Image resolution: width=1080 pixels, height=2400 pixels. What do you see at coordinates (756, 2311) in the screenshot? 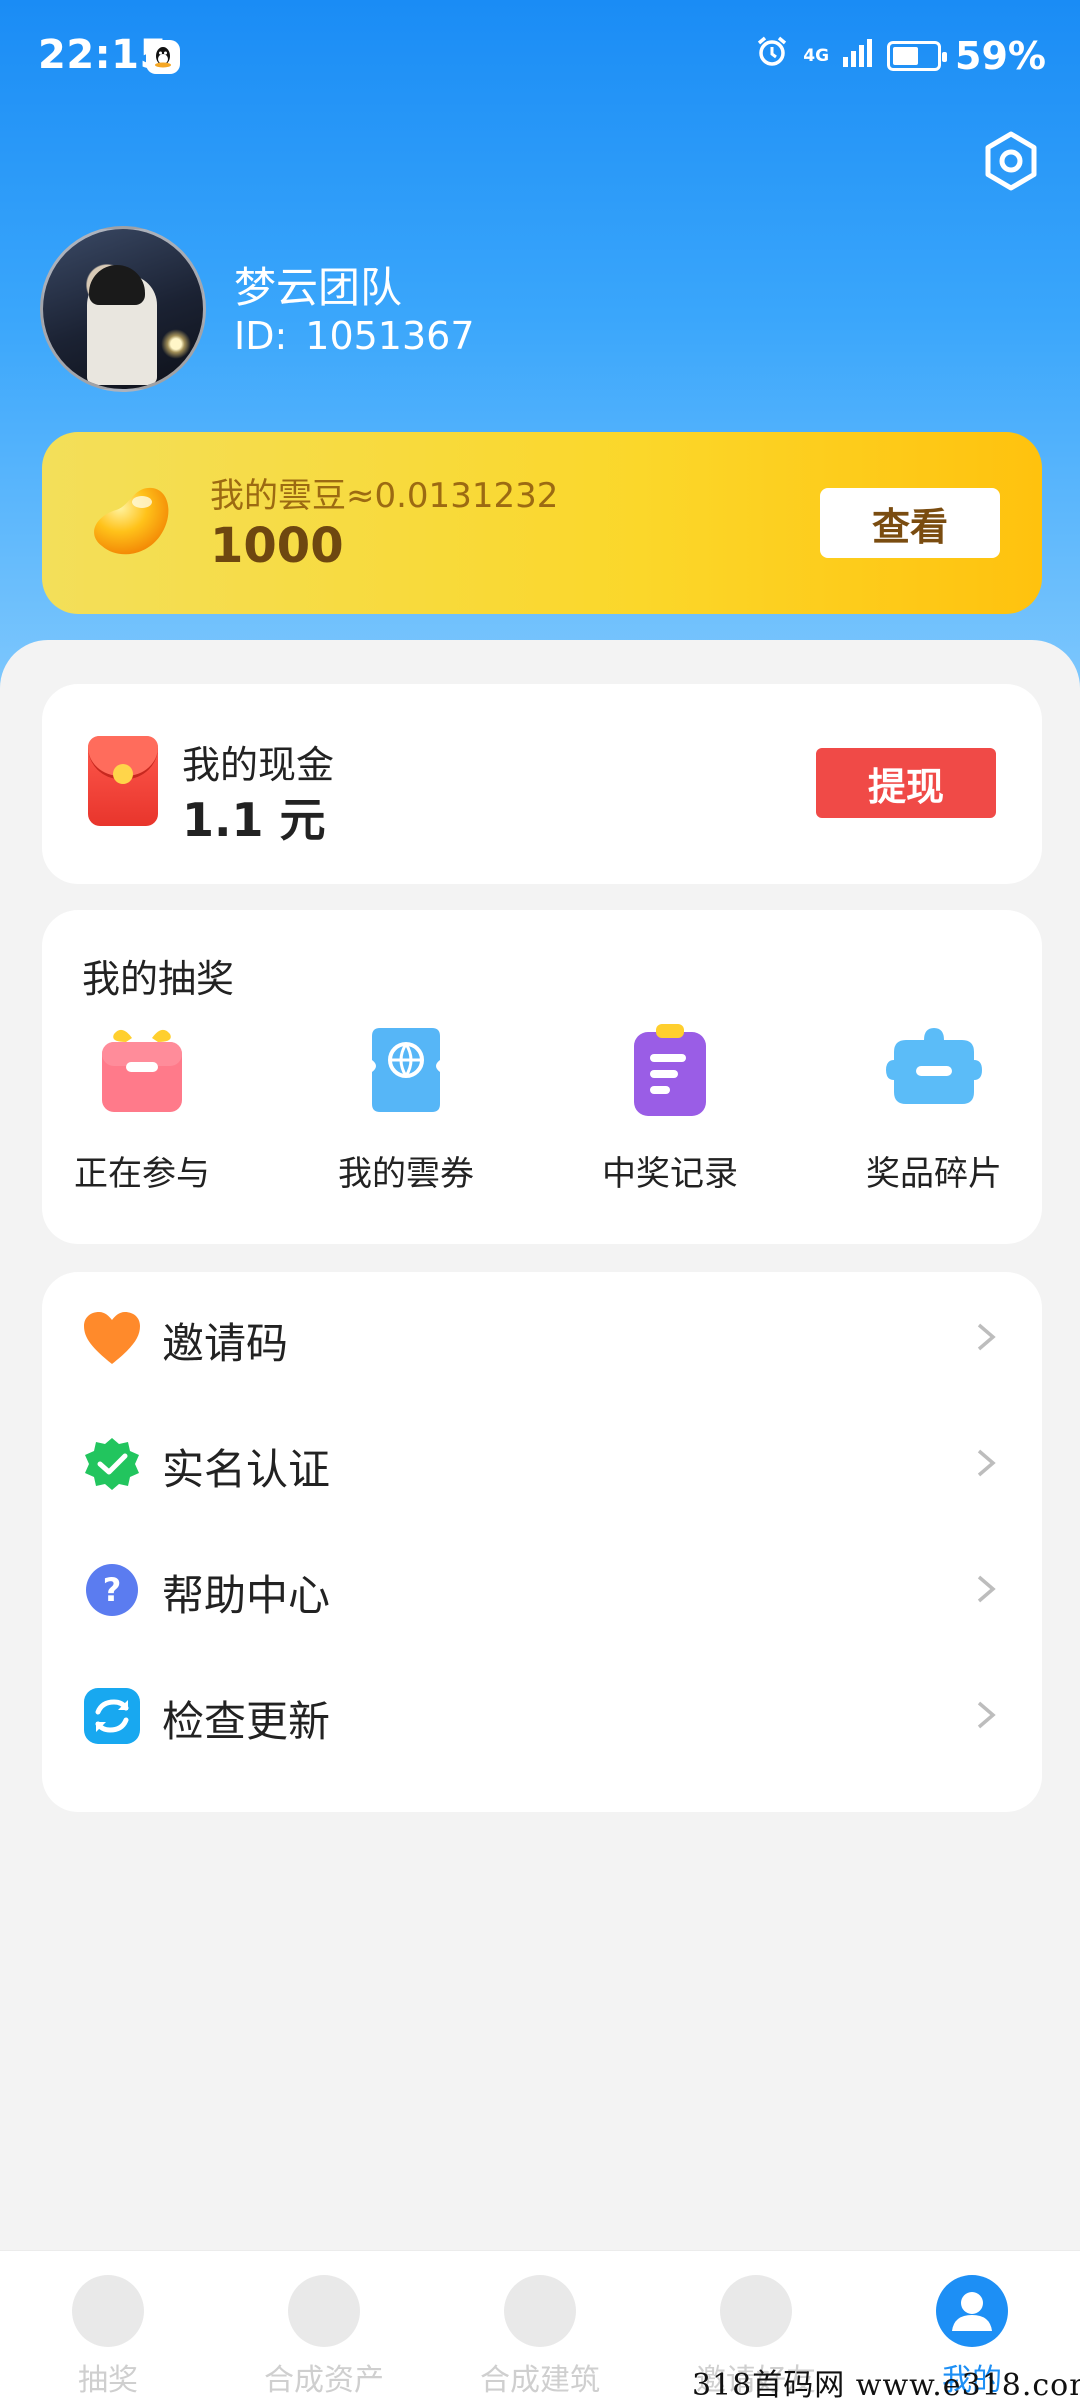
I see `mail-icon` at bounding box center [756, 2311].